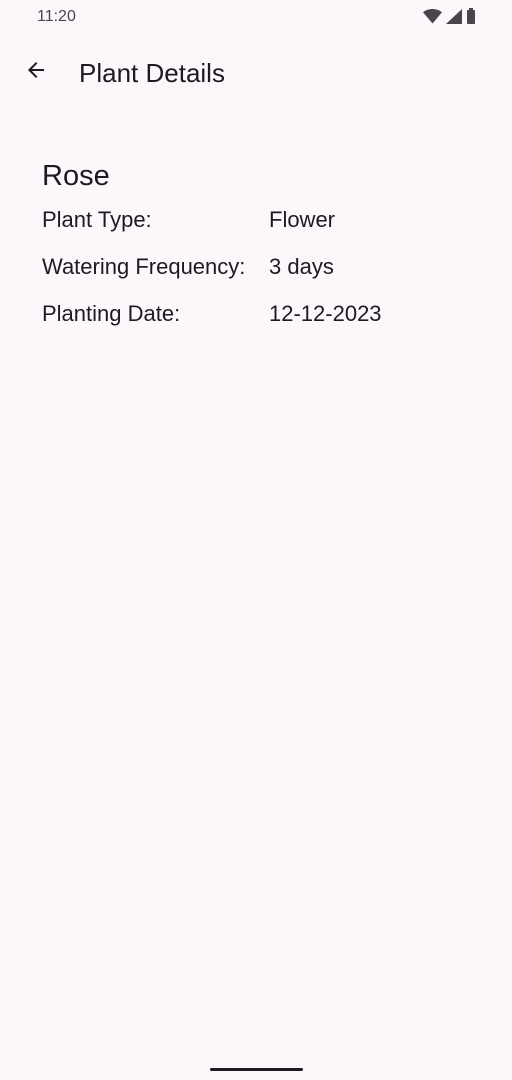  I want to click on status-bar: 11:20, so click(256, 17).